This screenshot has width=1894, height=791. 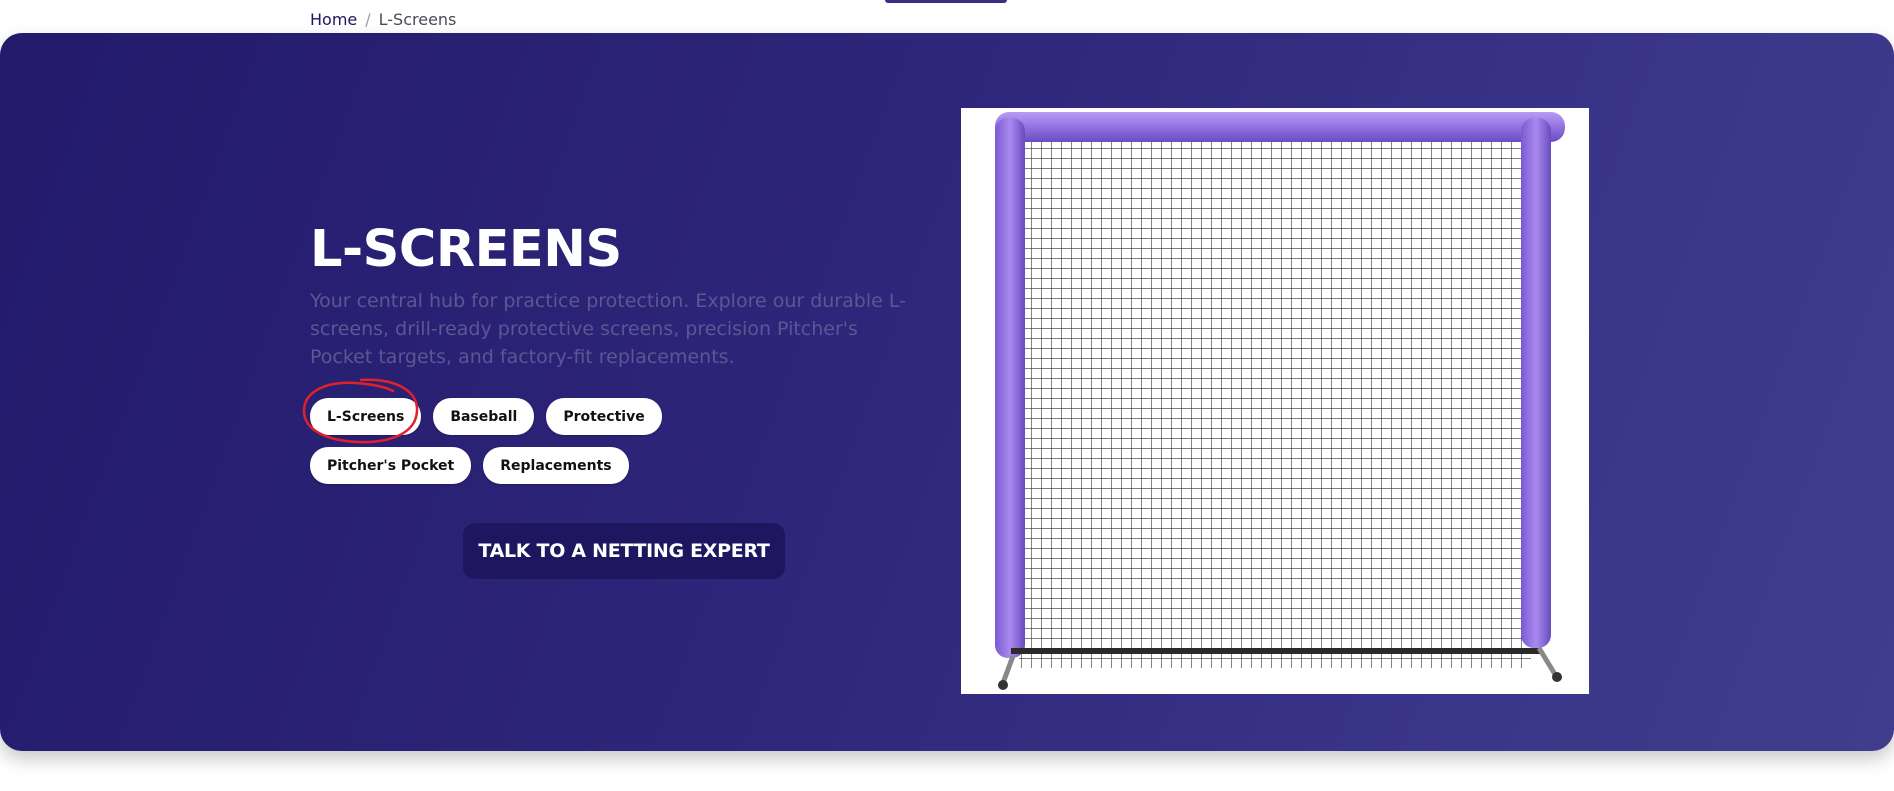 I want to click on header-accent-bar, so click(x=946, y=1).